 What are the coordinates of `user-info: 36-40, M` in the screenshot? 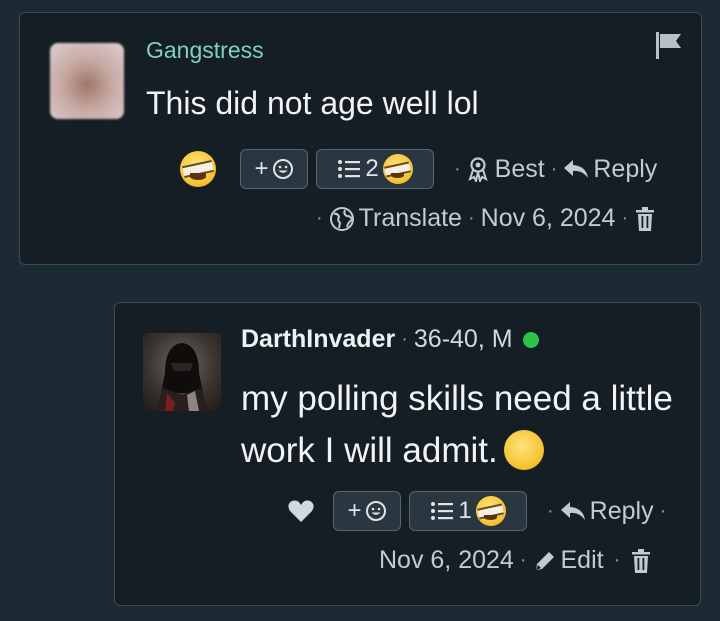 It's located at (463, 339).